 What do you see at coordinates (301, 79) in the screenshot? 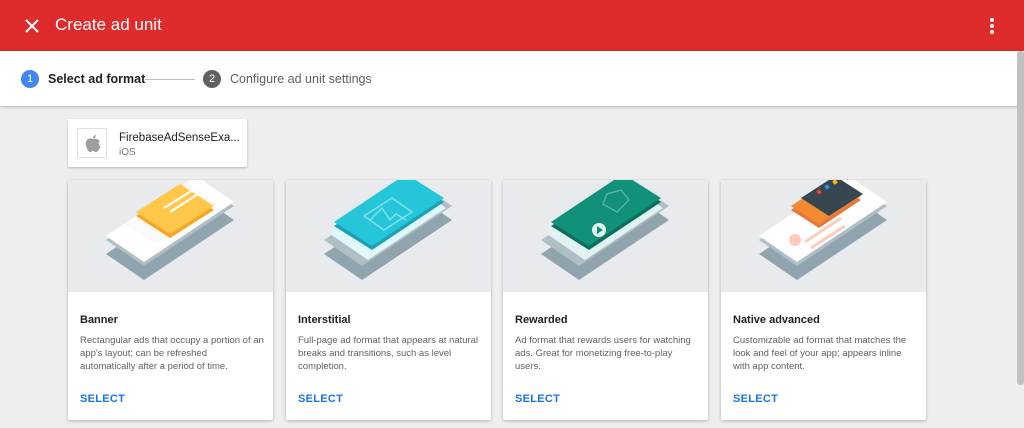
I see `step-2-label: Configure ad unit settings` at bounding box center [301, 79].